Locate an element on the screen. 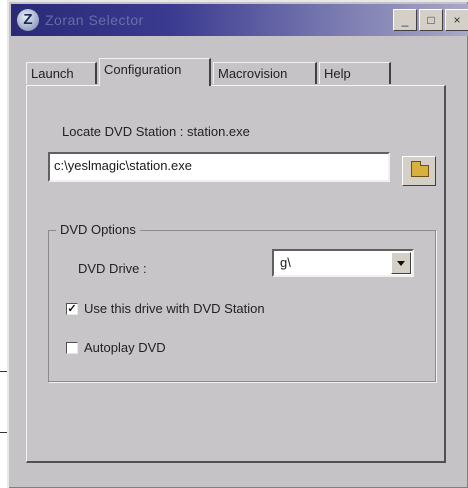  use-drive-label: Use this drive with DVD Station is located at coordinates (174, 308).